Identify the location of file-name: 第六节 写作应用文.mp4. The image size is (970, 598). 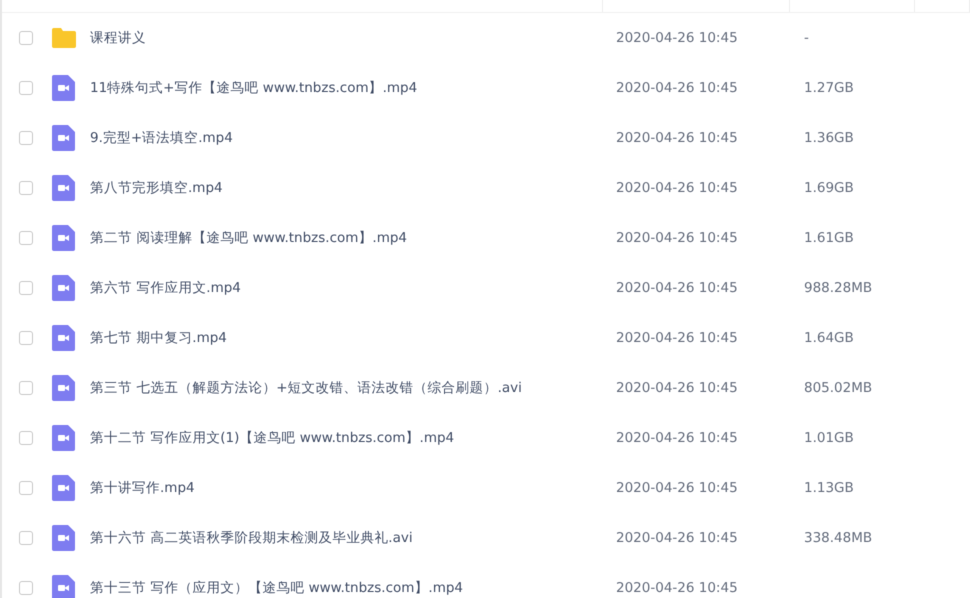
(166, 288).